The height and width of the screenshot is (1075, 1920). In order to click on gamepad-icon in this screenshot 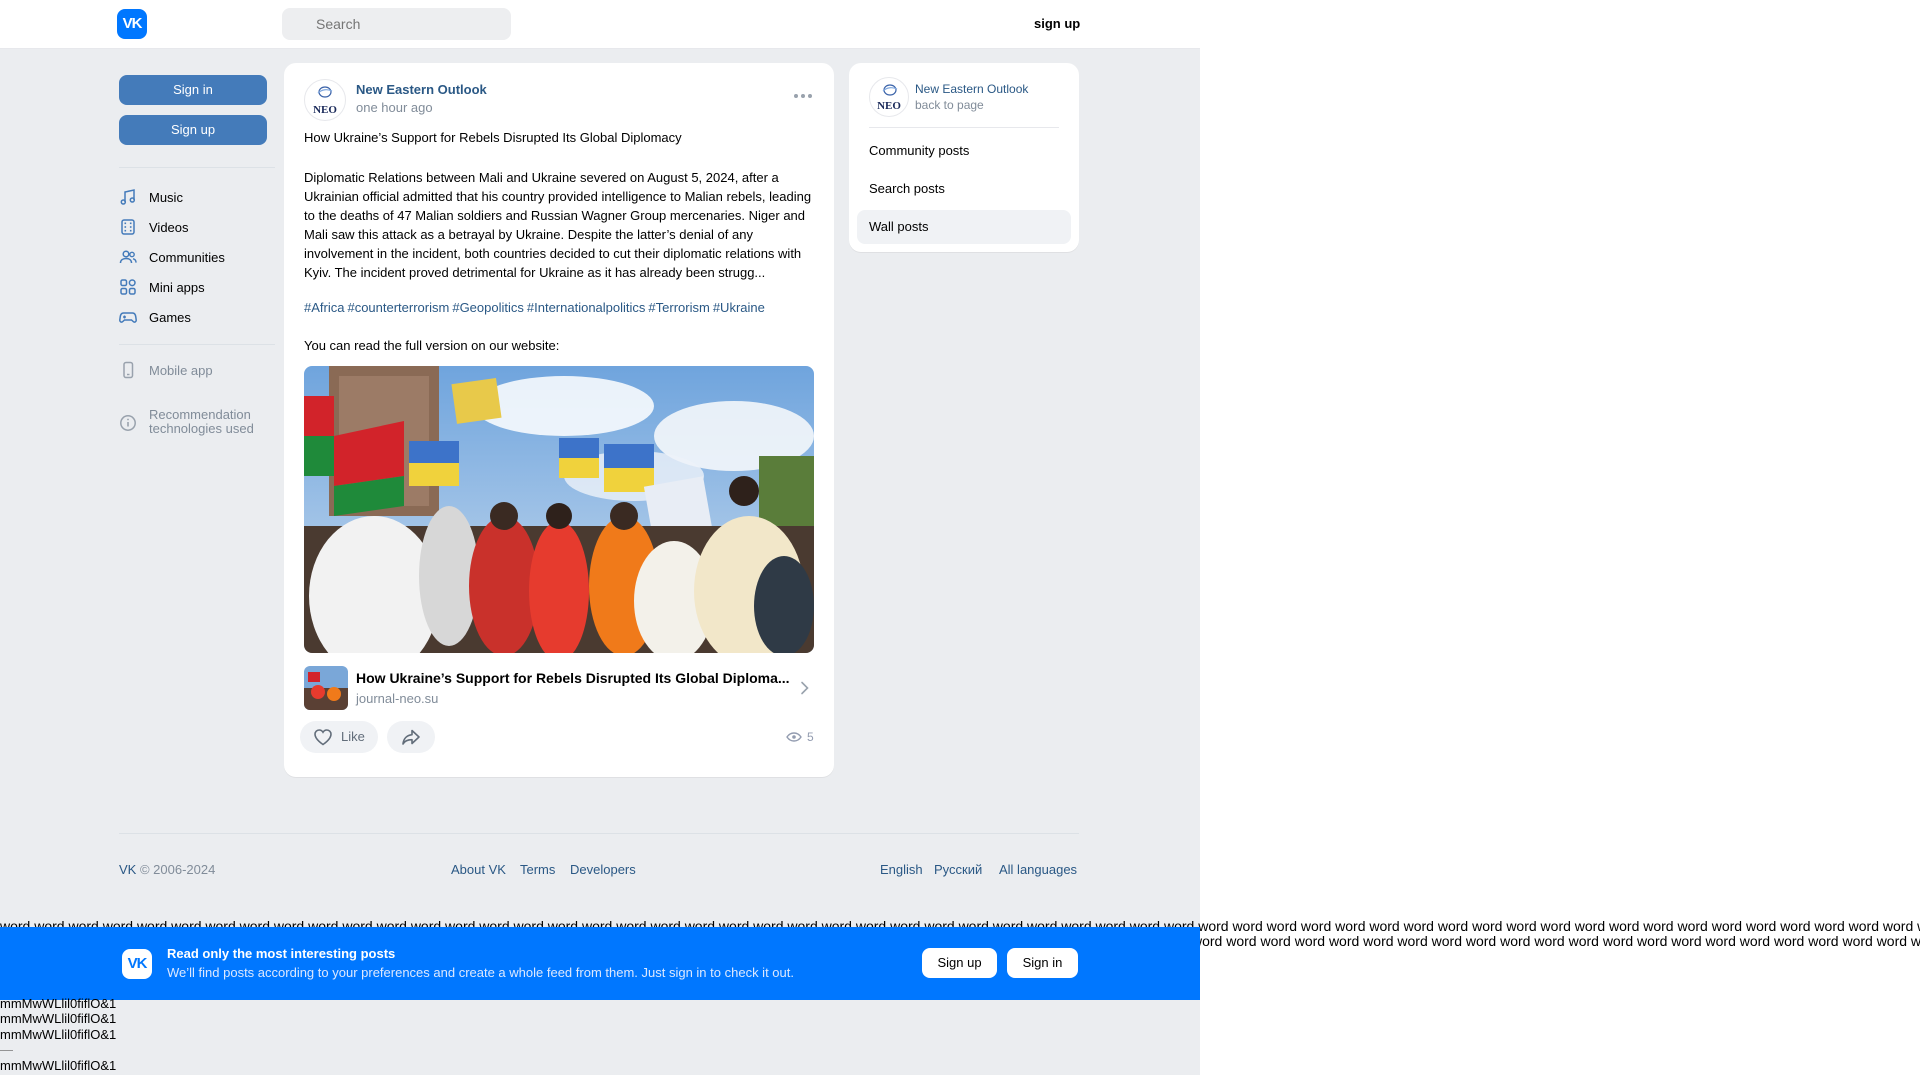, I will do `click(128, 317)`.